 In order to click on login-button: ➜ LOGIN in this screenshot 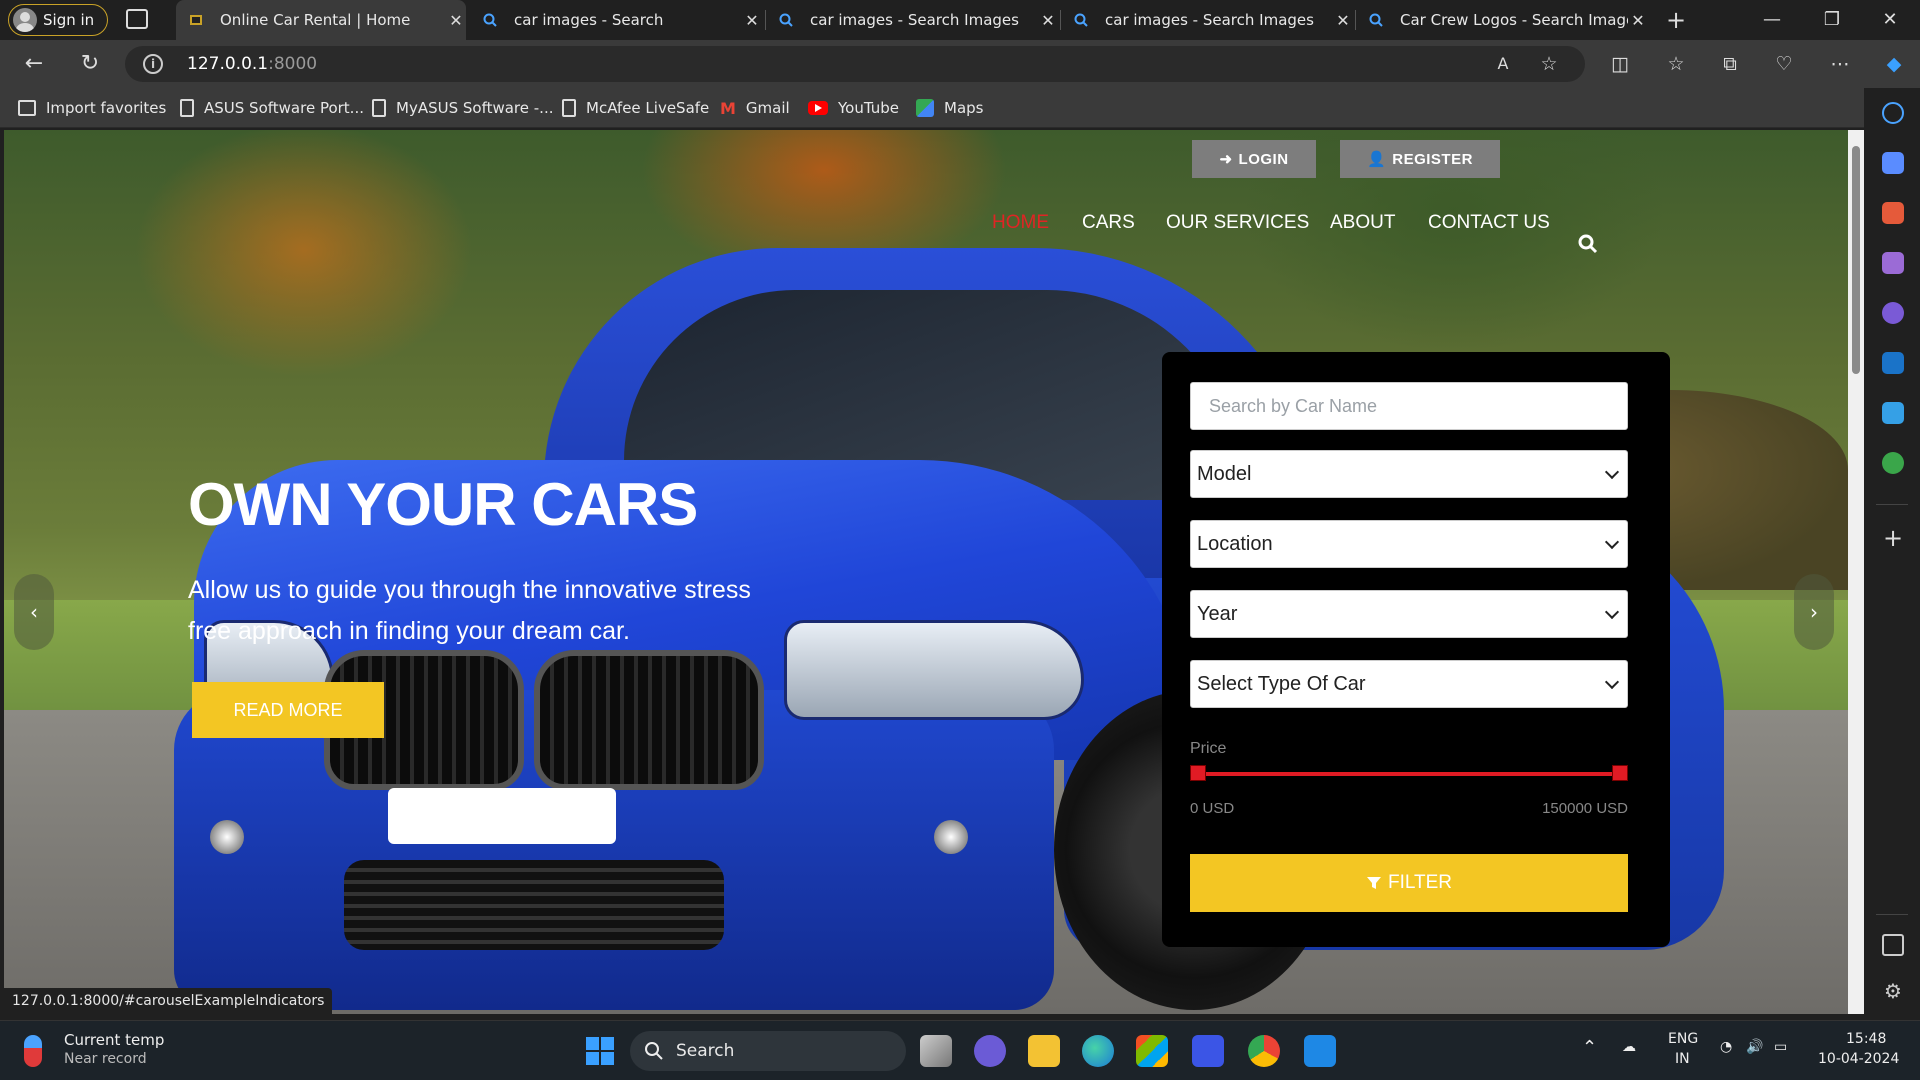, I will do `click(1254, 159)`.